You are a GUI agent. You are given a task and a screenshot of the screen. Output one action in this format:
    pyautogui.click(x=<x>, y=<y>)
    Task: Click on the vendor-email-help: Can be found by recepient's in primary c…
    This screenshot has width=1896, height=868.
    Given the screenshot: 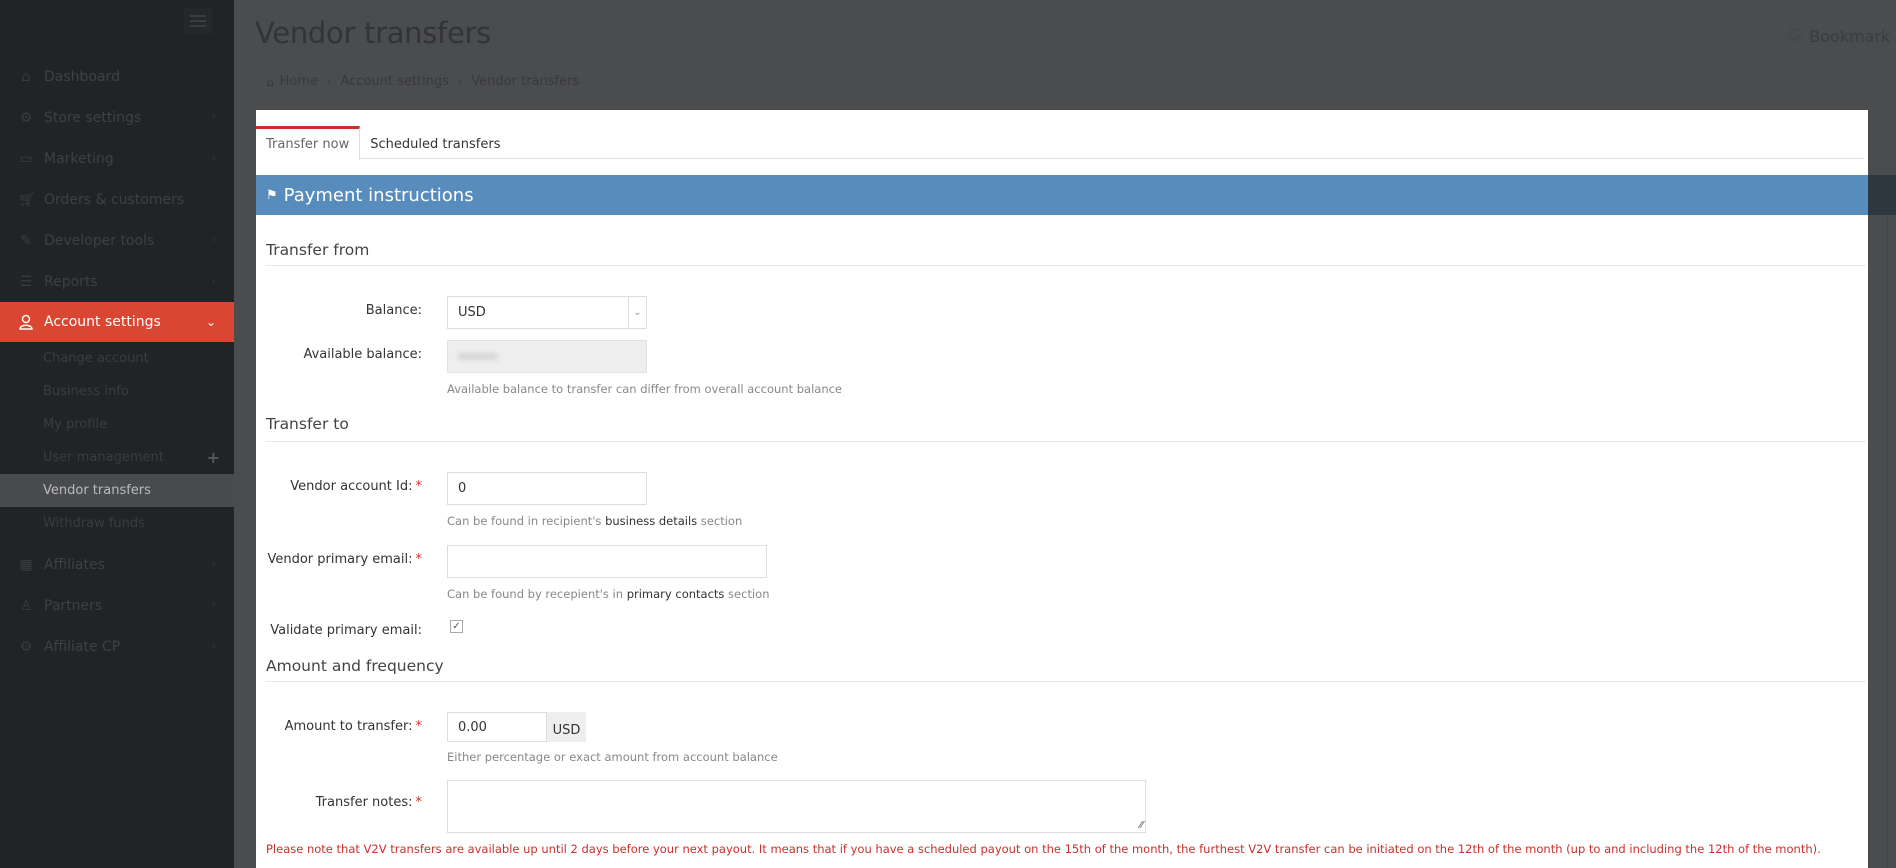 What is the action you would take?
    pyautogui.click(x=608, y=594)
    